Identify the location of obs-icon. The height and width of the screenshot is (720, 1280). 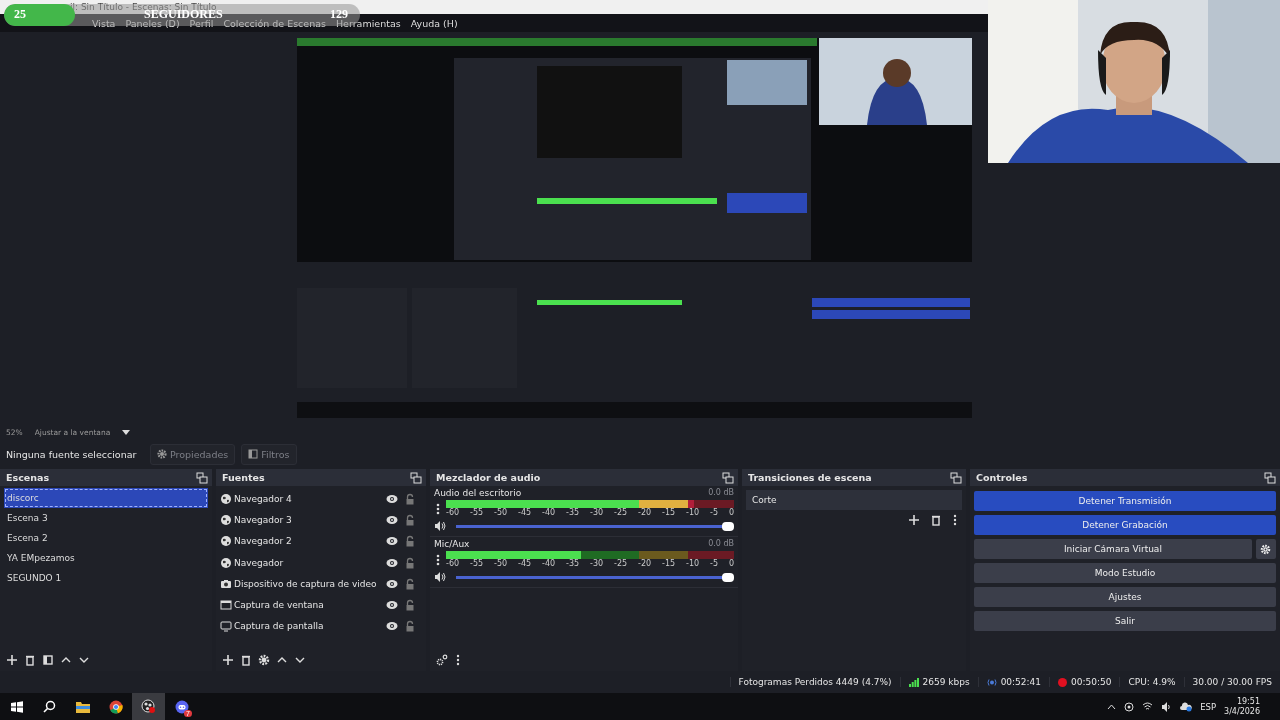
(148, 706).